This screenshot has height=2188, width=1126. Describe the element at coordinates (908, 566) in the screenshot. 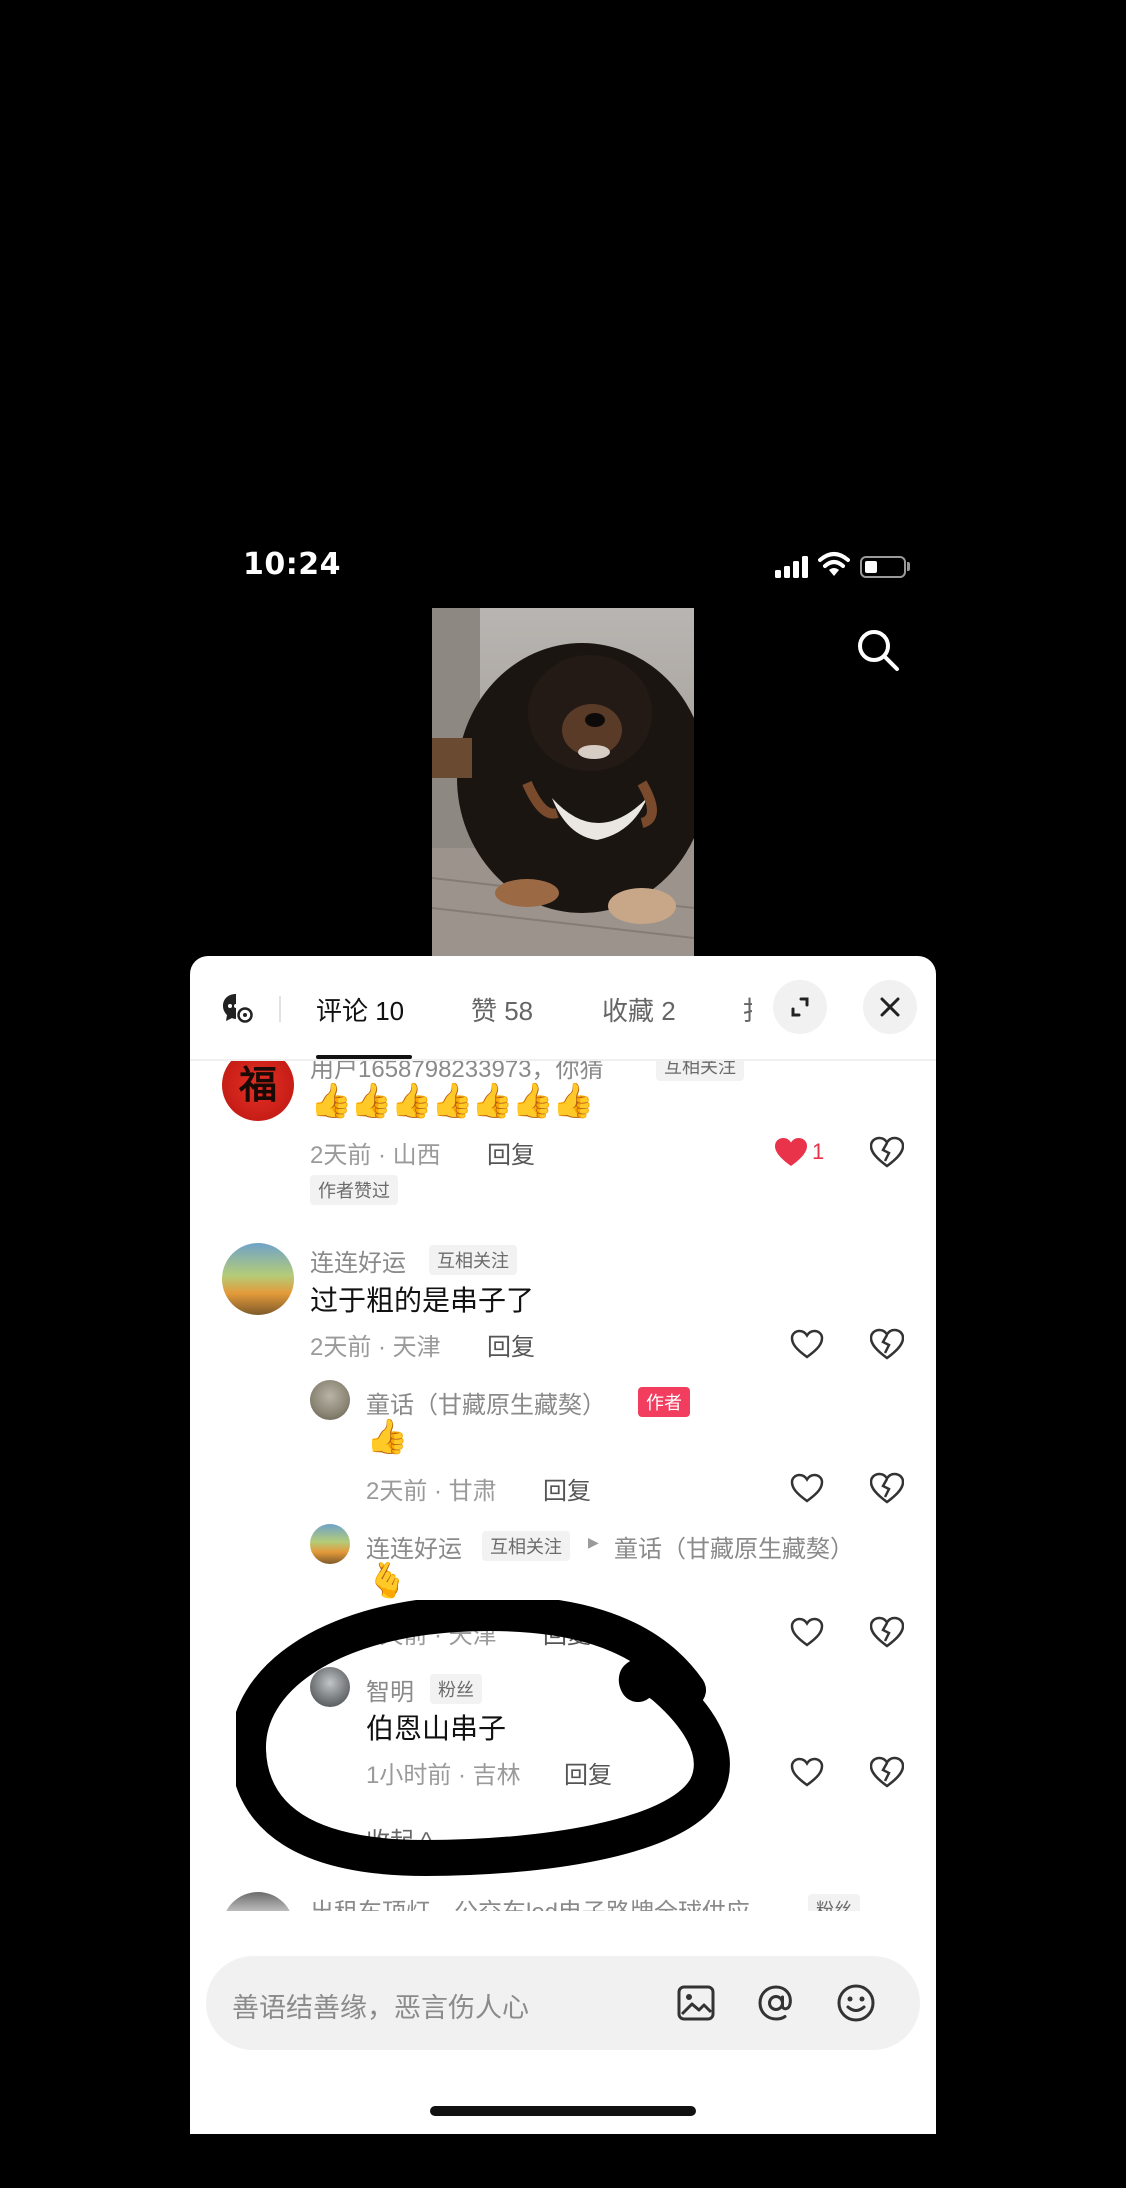

I see `battery-cap` at that location.